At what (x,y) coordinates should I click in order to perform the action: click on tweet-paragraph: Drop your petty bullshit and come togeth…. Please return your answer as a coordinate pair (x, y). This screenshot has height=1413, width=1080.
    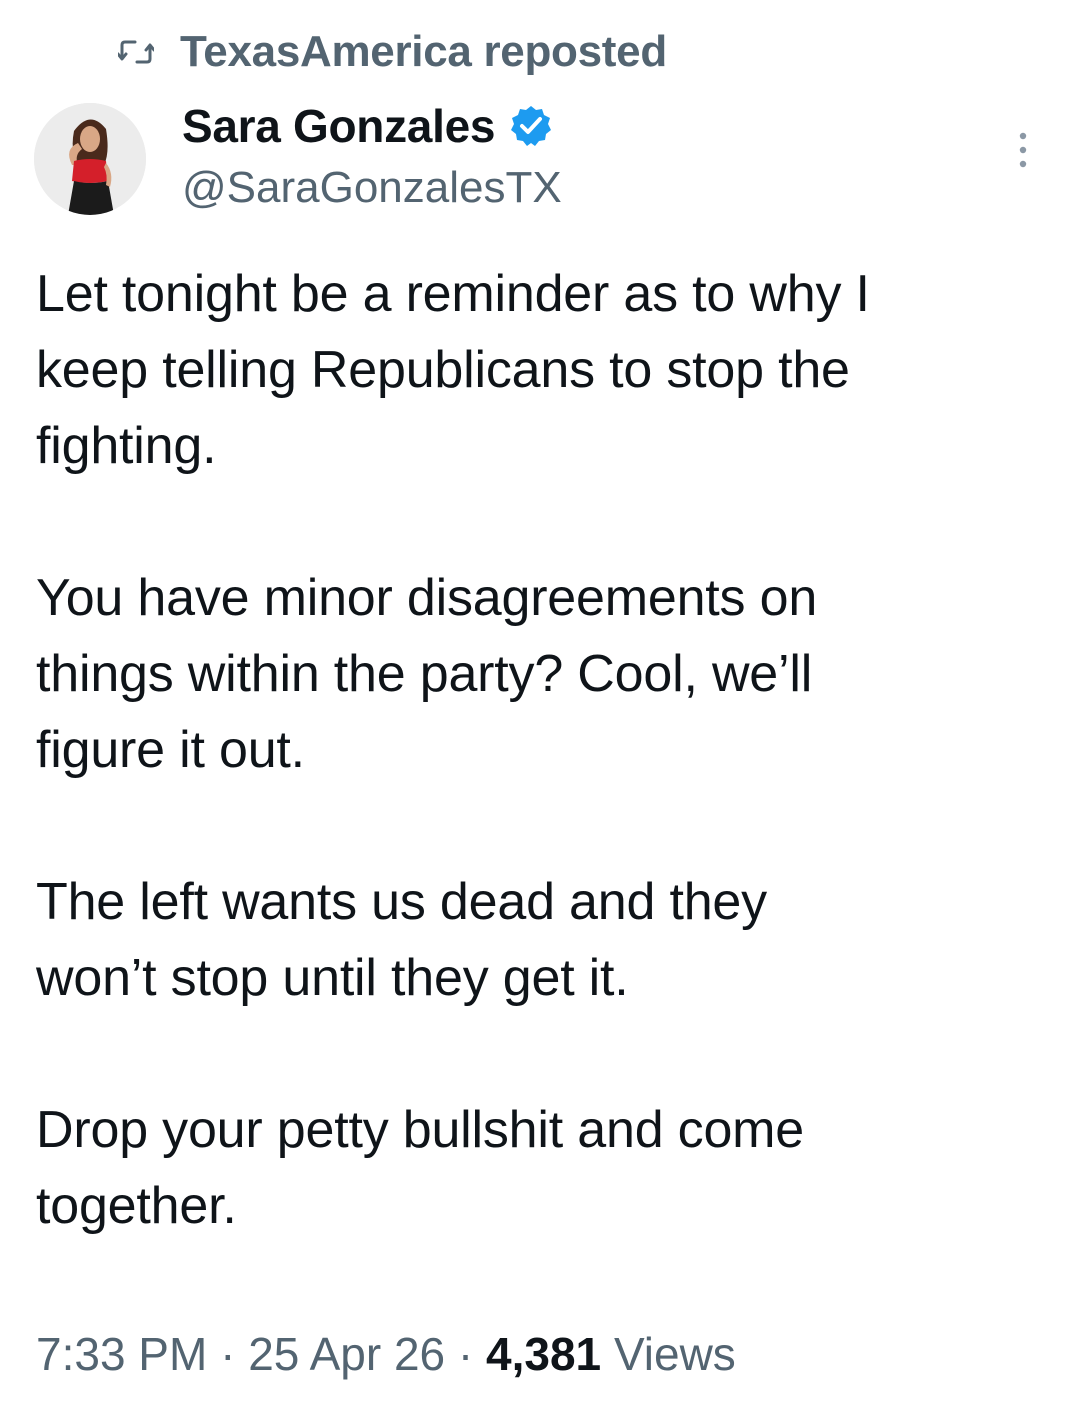
    Looking at the image, I should click on (420, 1168).